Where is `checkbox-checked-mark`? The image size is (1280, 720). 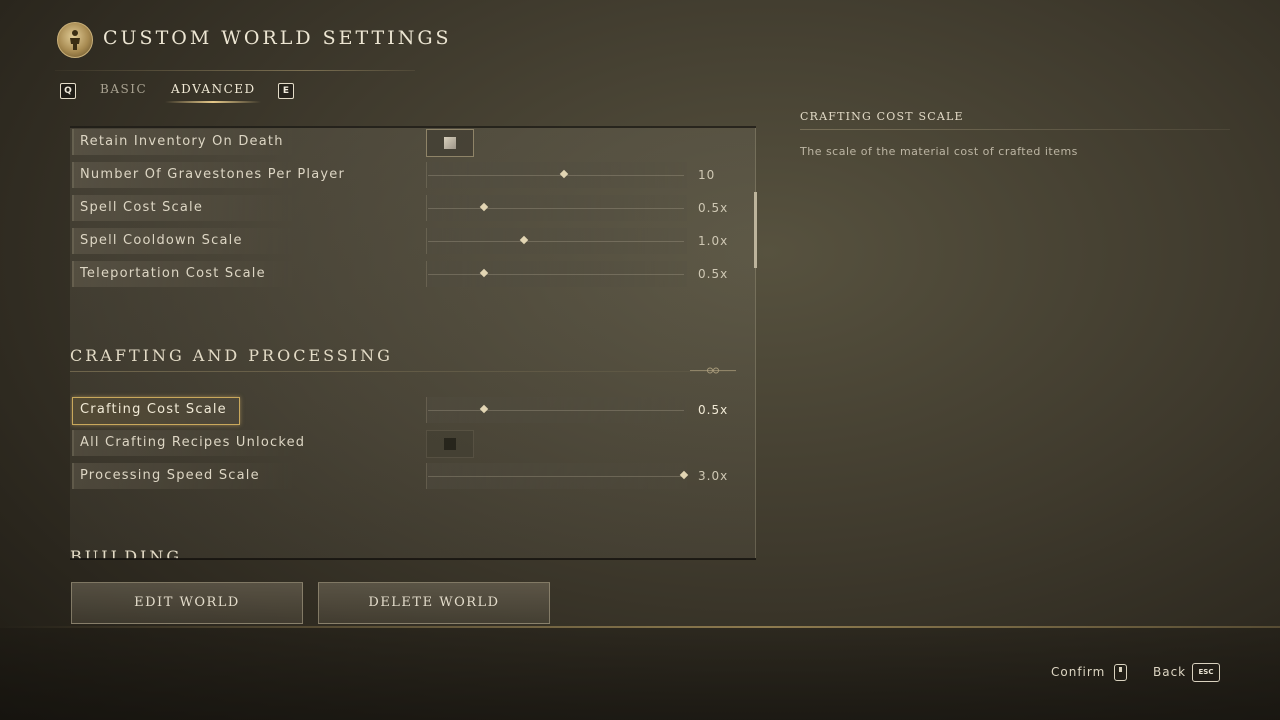 checkbox-checked-mark is located at coordinates (450, 143).